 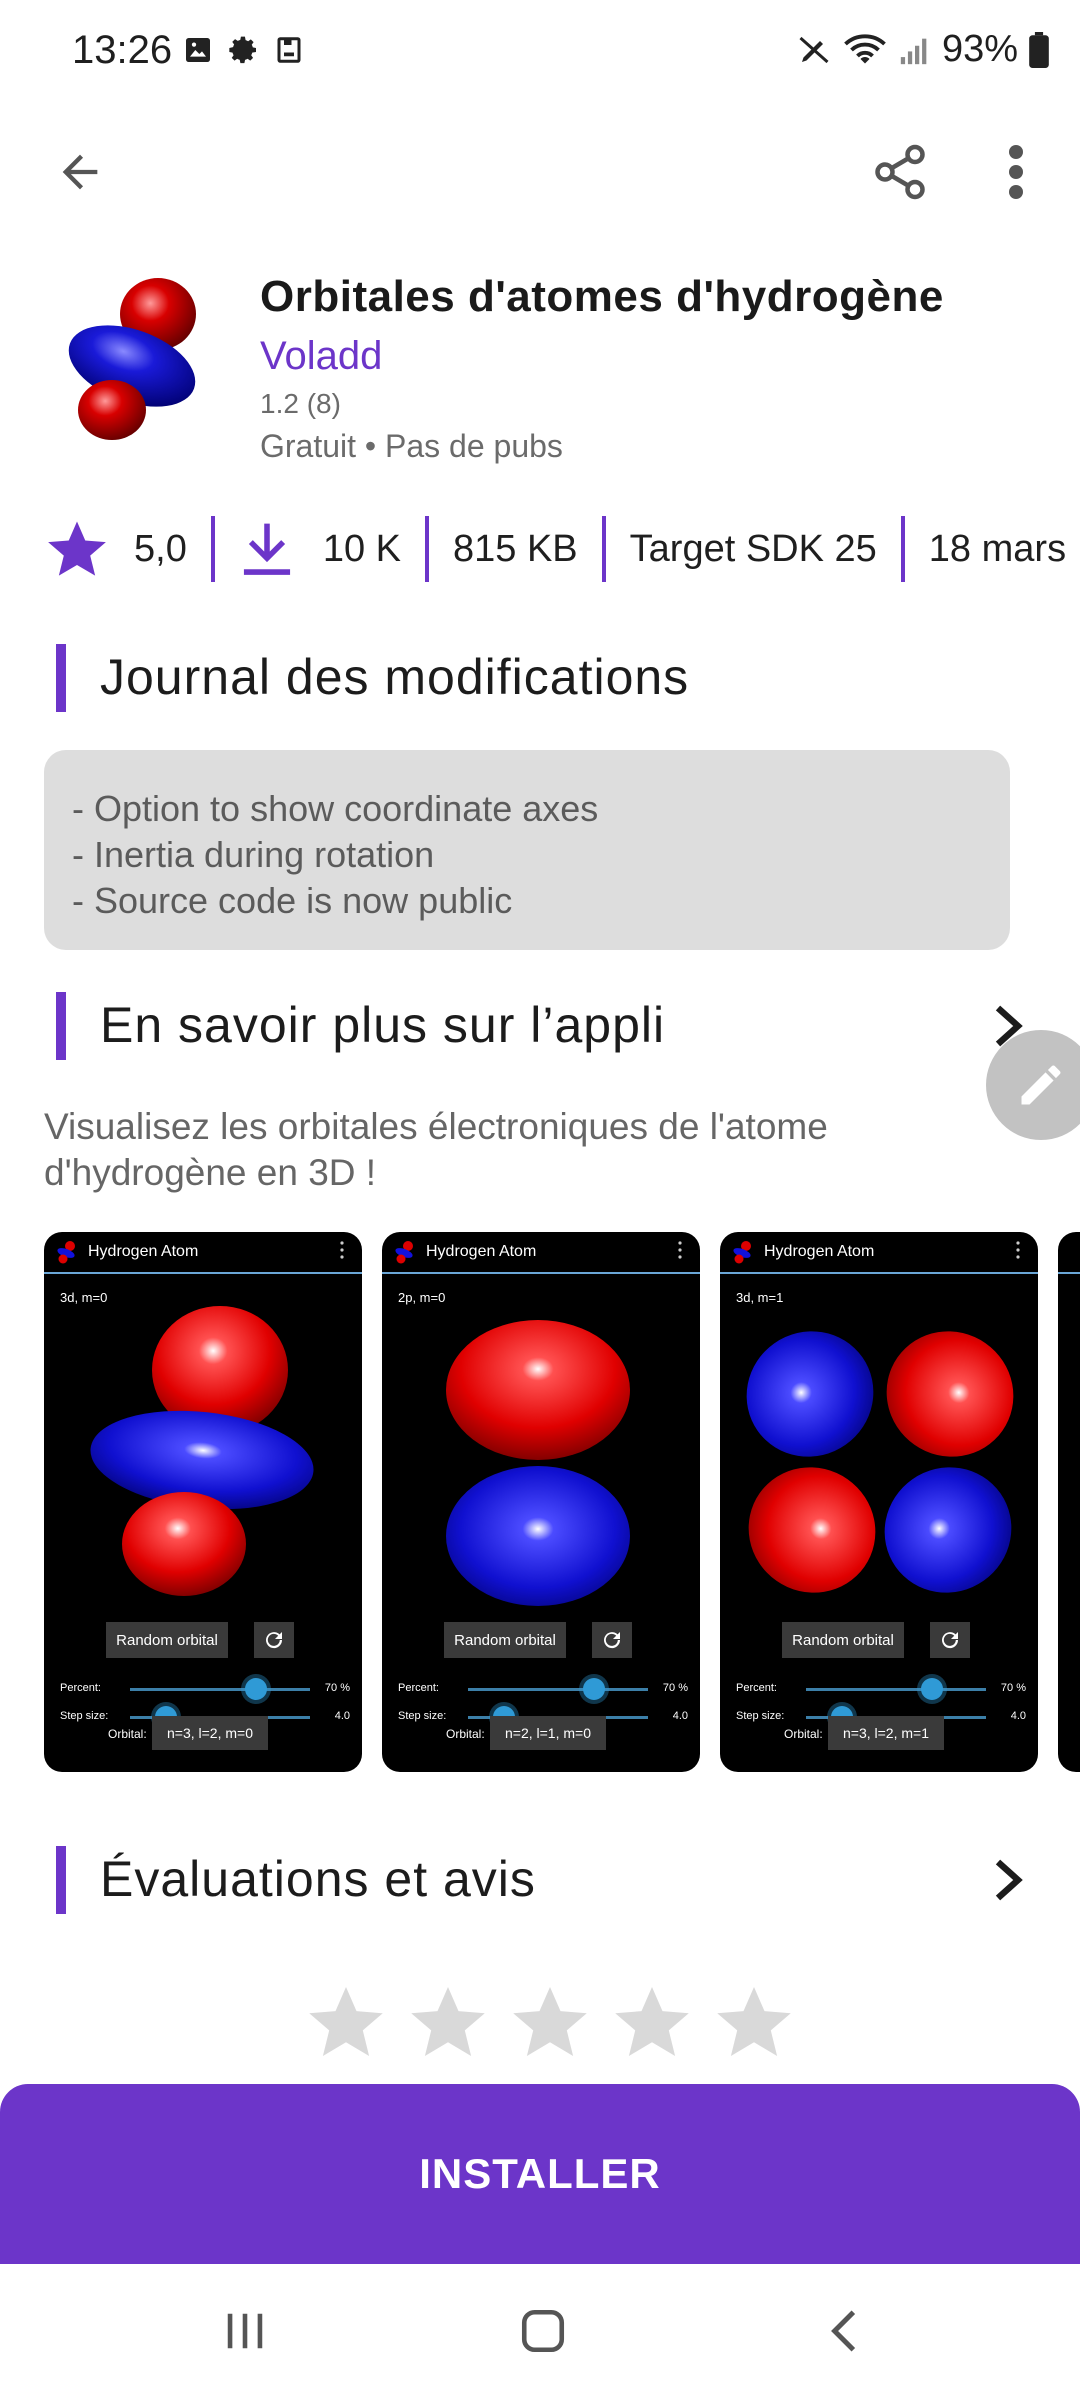 I want to click on orbital-field-value: n=2, l=1, m=0, so click(x=548, y=1733).